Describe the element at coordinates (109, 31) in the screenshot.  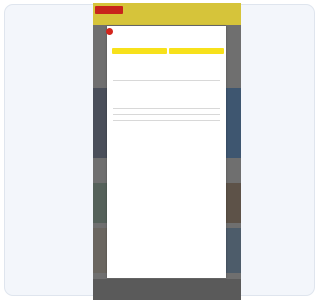
I see `brand-badge-icon` at that location.